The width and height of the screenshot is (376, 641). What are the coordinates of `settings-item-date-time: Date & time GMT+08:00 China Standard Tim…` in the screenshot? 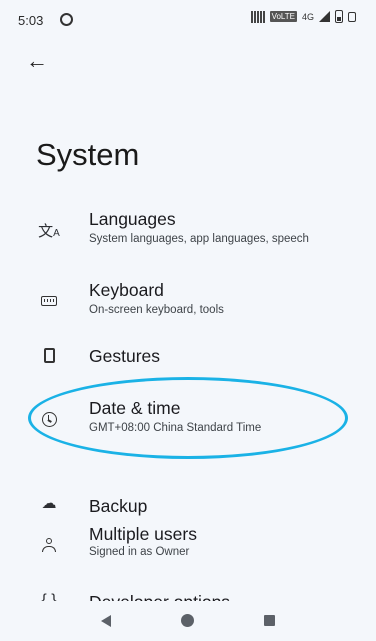 It's located at (188, 419).